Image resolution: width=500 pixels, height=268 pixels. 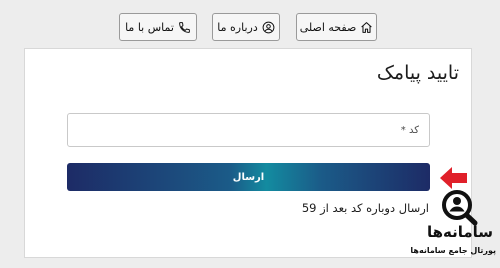 What do you see at coordinates (365, 208) in the screenshot?
I see `resend-countdown-text: ارسال دوباره کد بعد از 59` at bounding box center [365, 208].